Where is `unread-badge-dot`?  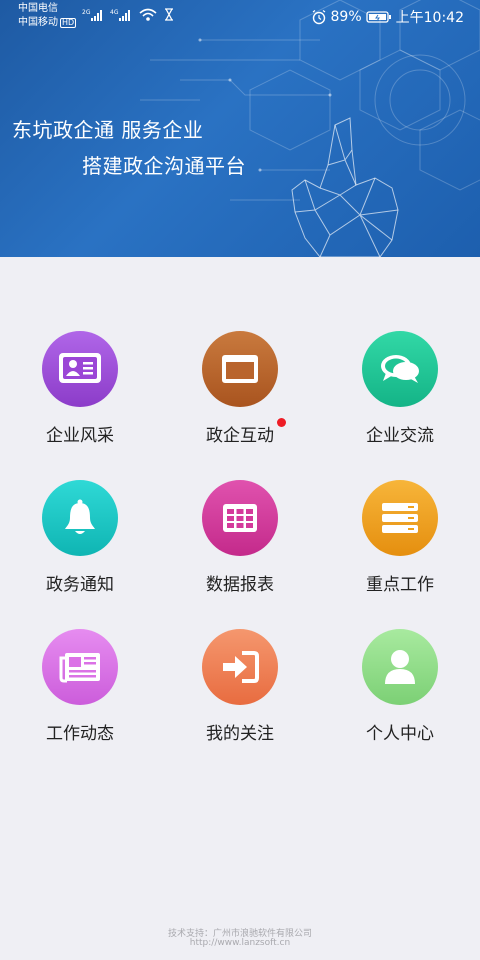
unread-badge-dot is located at coordinates (281, 422).